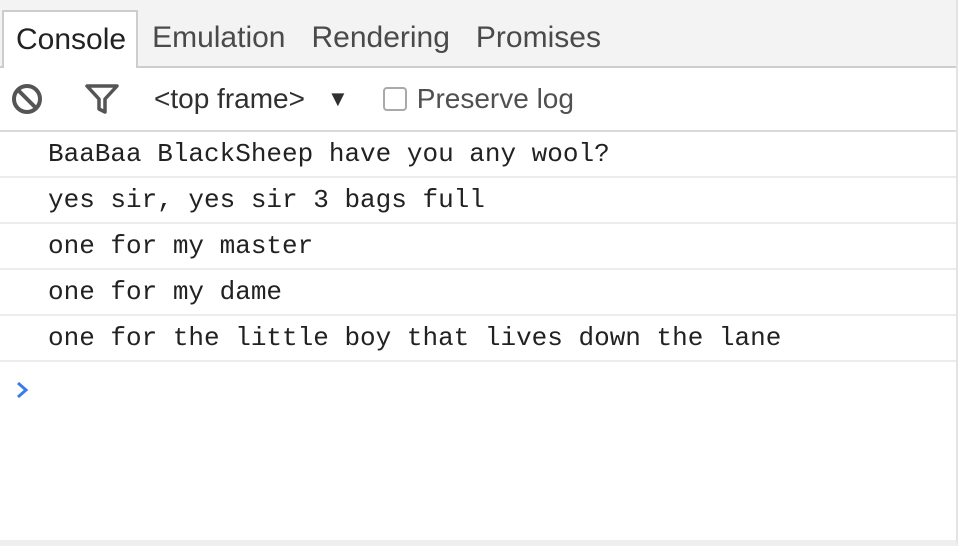 The image size is (958, 546). I want to click on tab-strip: Console Emulation Rendering Promises, so click(478, 34).